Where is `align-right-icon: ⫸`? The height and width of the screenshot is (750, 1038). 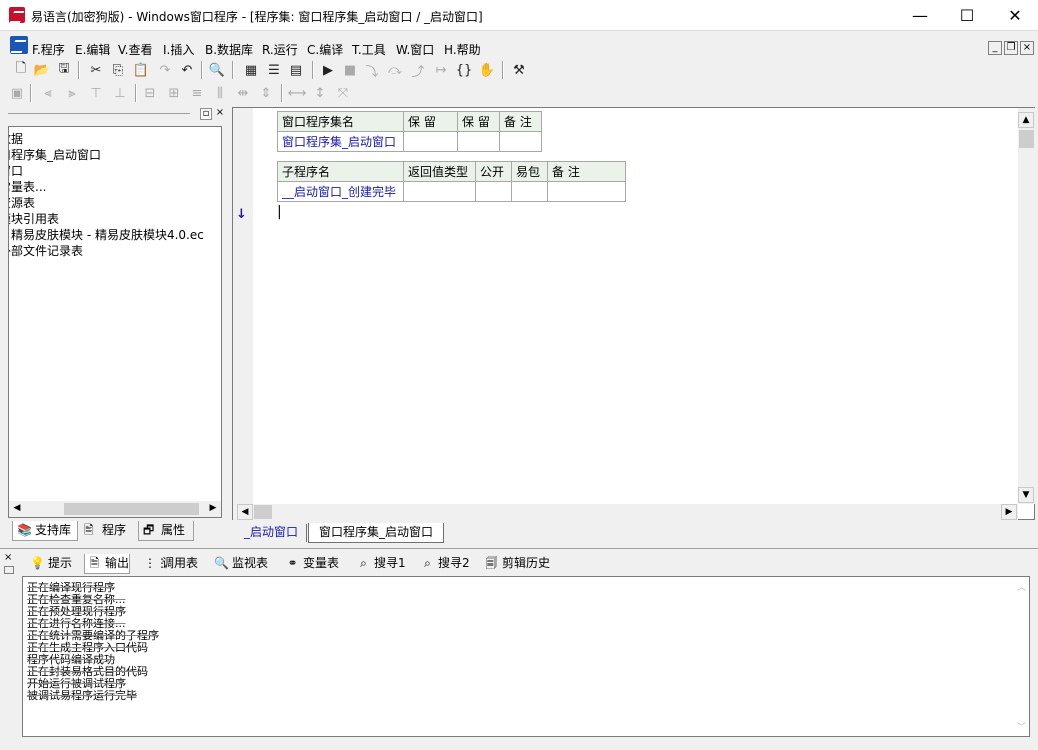 align-right-icon: ⫸ is located at coordinates (72, 93).